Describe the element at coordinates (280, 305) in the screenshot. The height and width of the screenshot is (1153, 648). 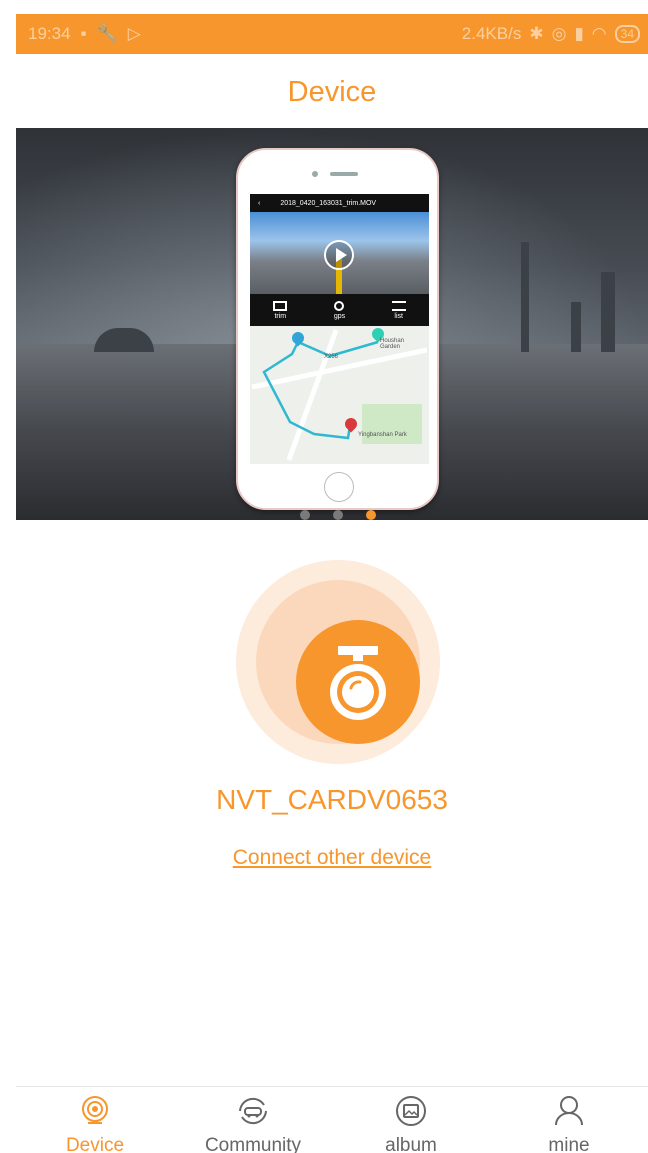
I see `trim-icon` at that location.